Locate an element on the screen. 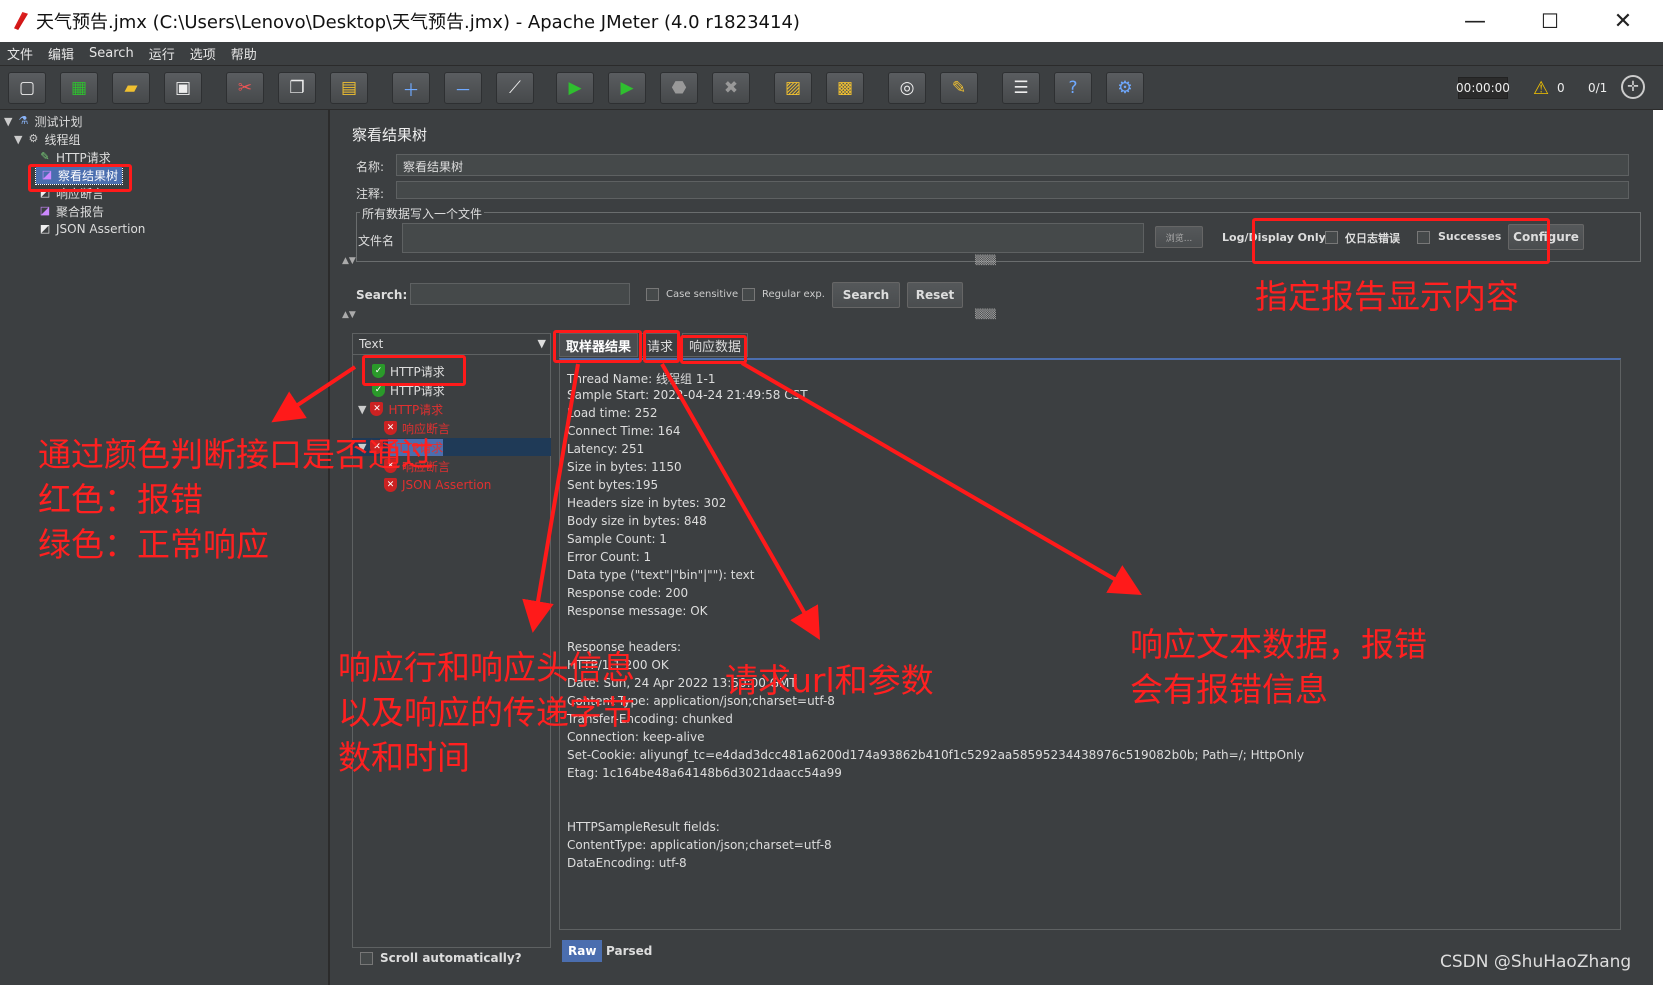  tree-item-label: 响应断言 is located at coordinates (80, 193).